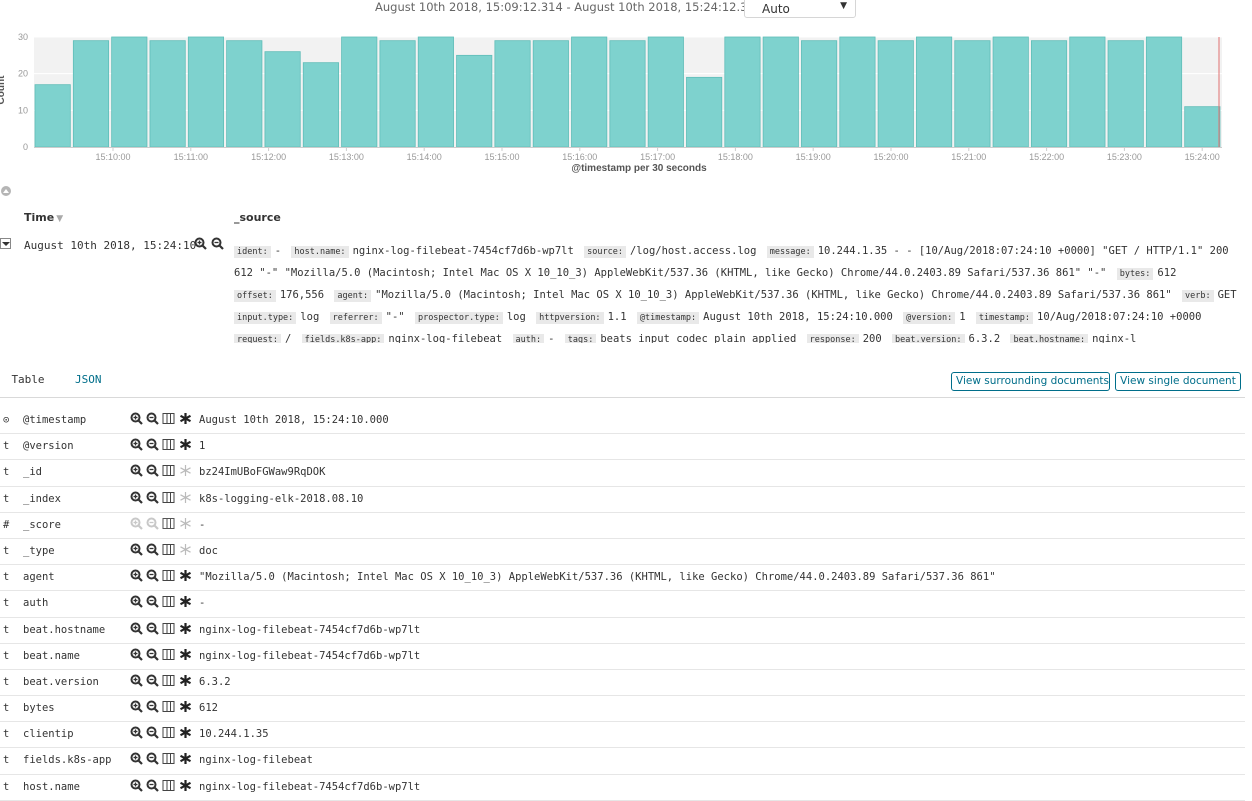  Describe the element at coordinates (800, 9) in the screenshot. I see `interval-select: Auto ▼` at that location.